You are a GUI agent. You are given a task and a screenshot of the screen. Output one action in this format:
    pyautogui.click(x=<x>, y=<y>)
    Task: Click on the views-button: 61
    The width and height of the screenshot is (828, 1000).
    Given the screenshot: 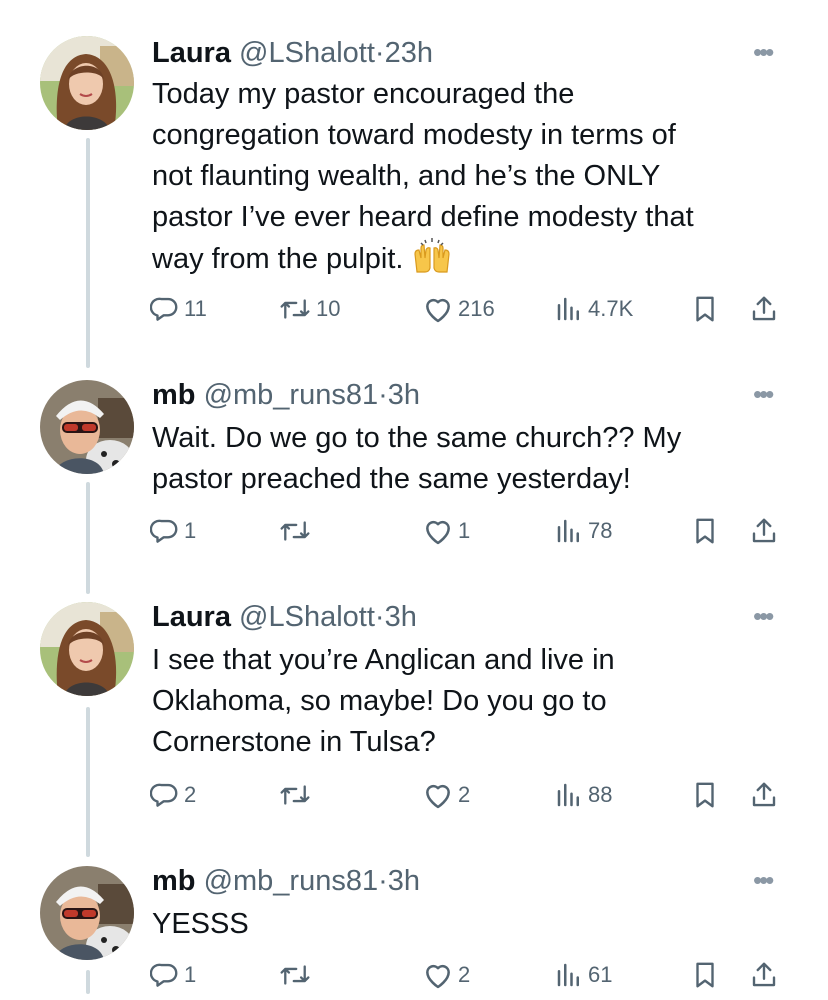 What is the action you would take?
    pyautogui.click(x=583, y=975)
    